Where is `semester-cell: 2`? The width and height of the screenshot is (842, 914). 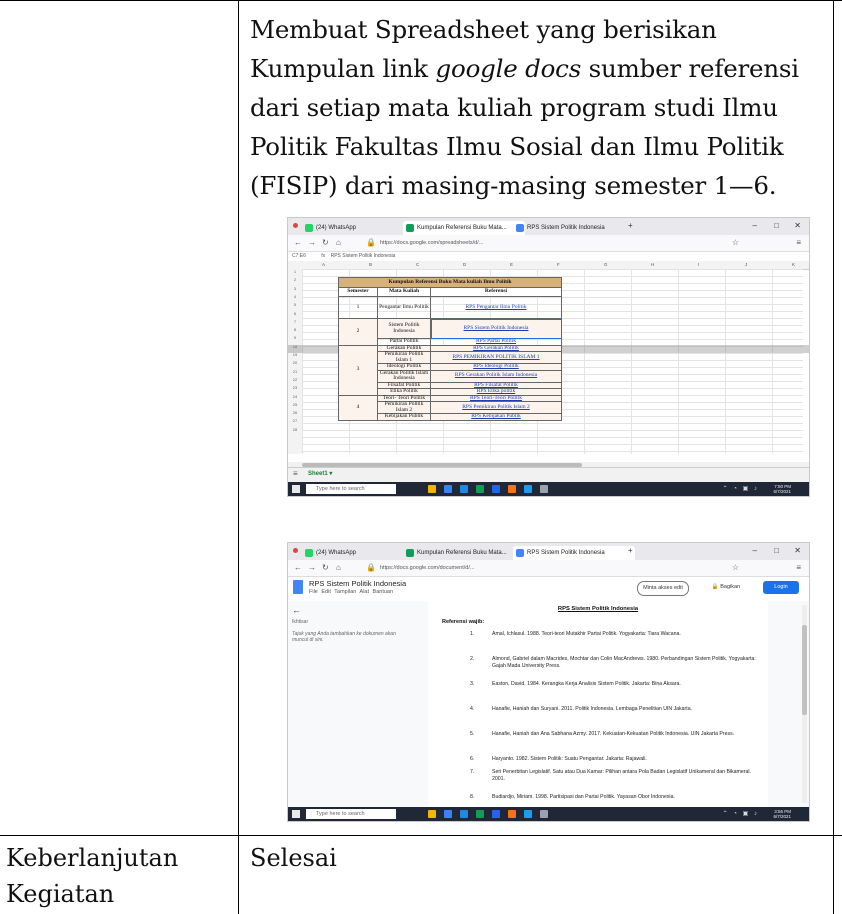
semester-cell: 2 is located at coordinates (358, 332).